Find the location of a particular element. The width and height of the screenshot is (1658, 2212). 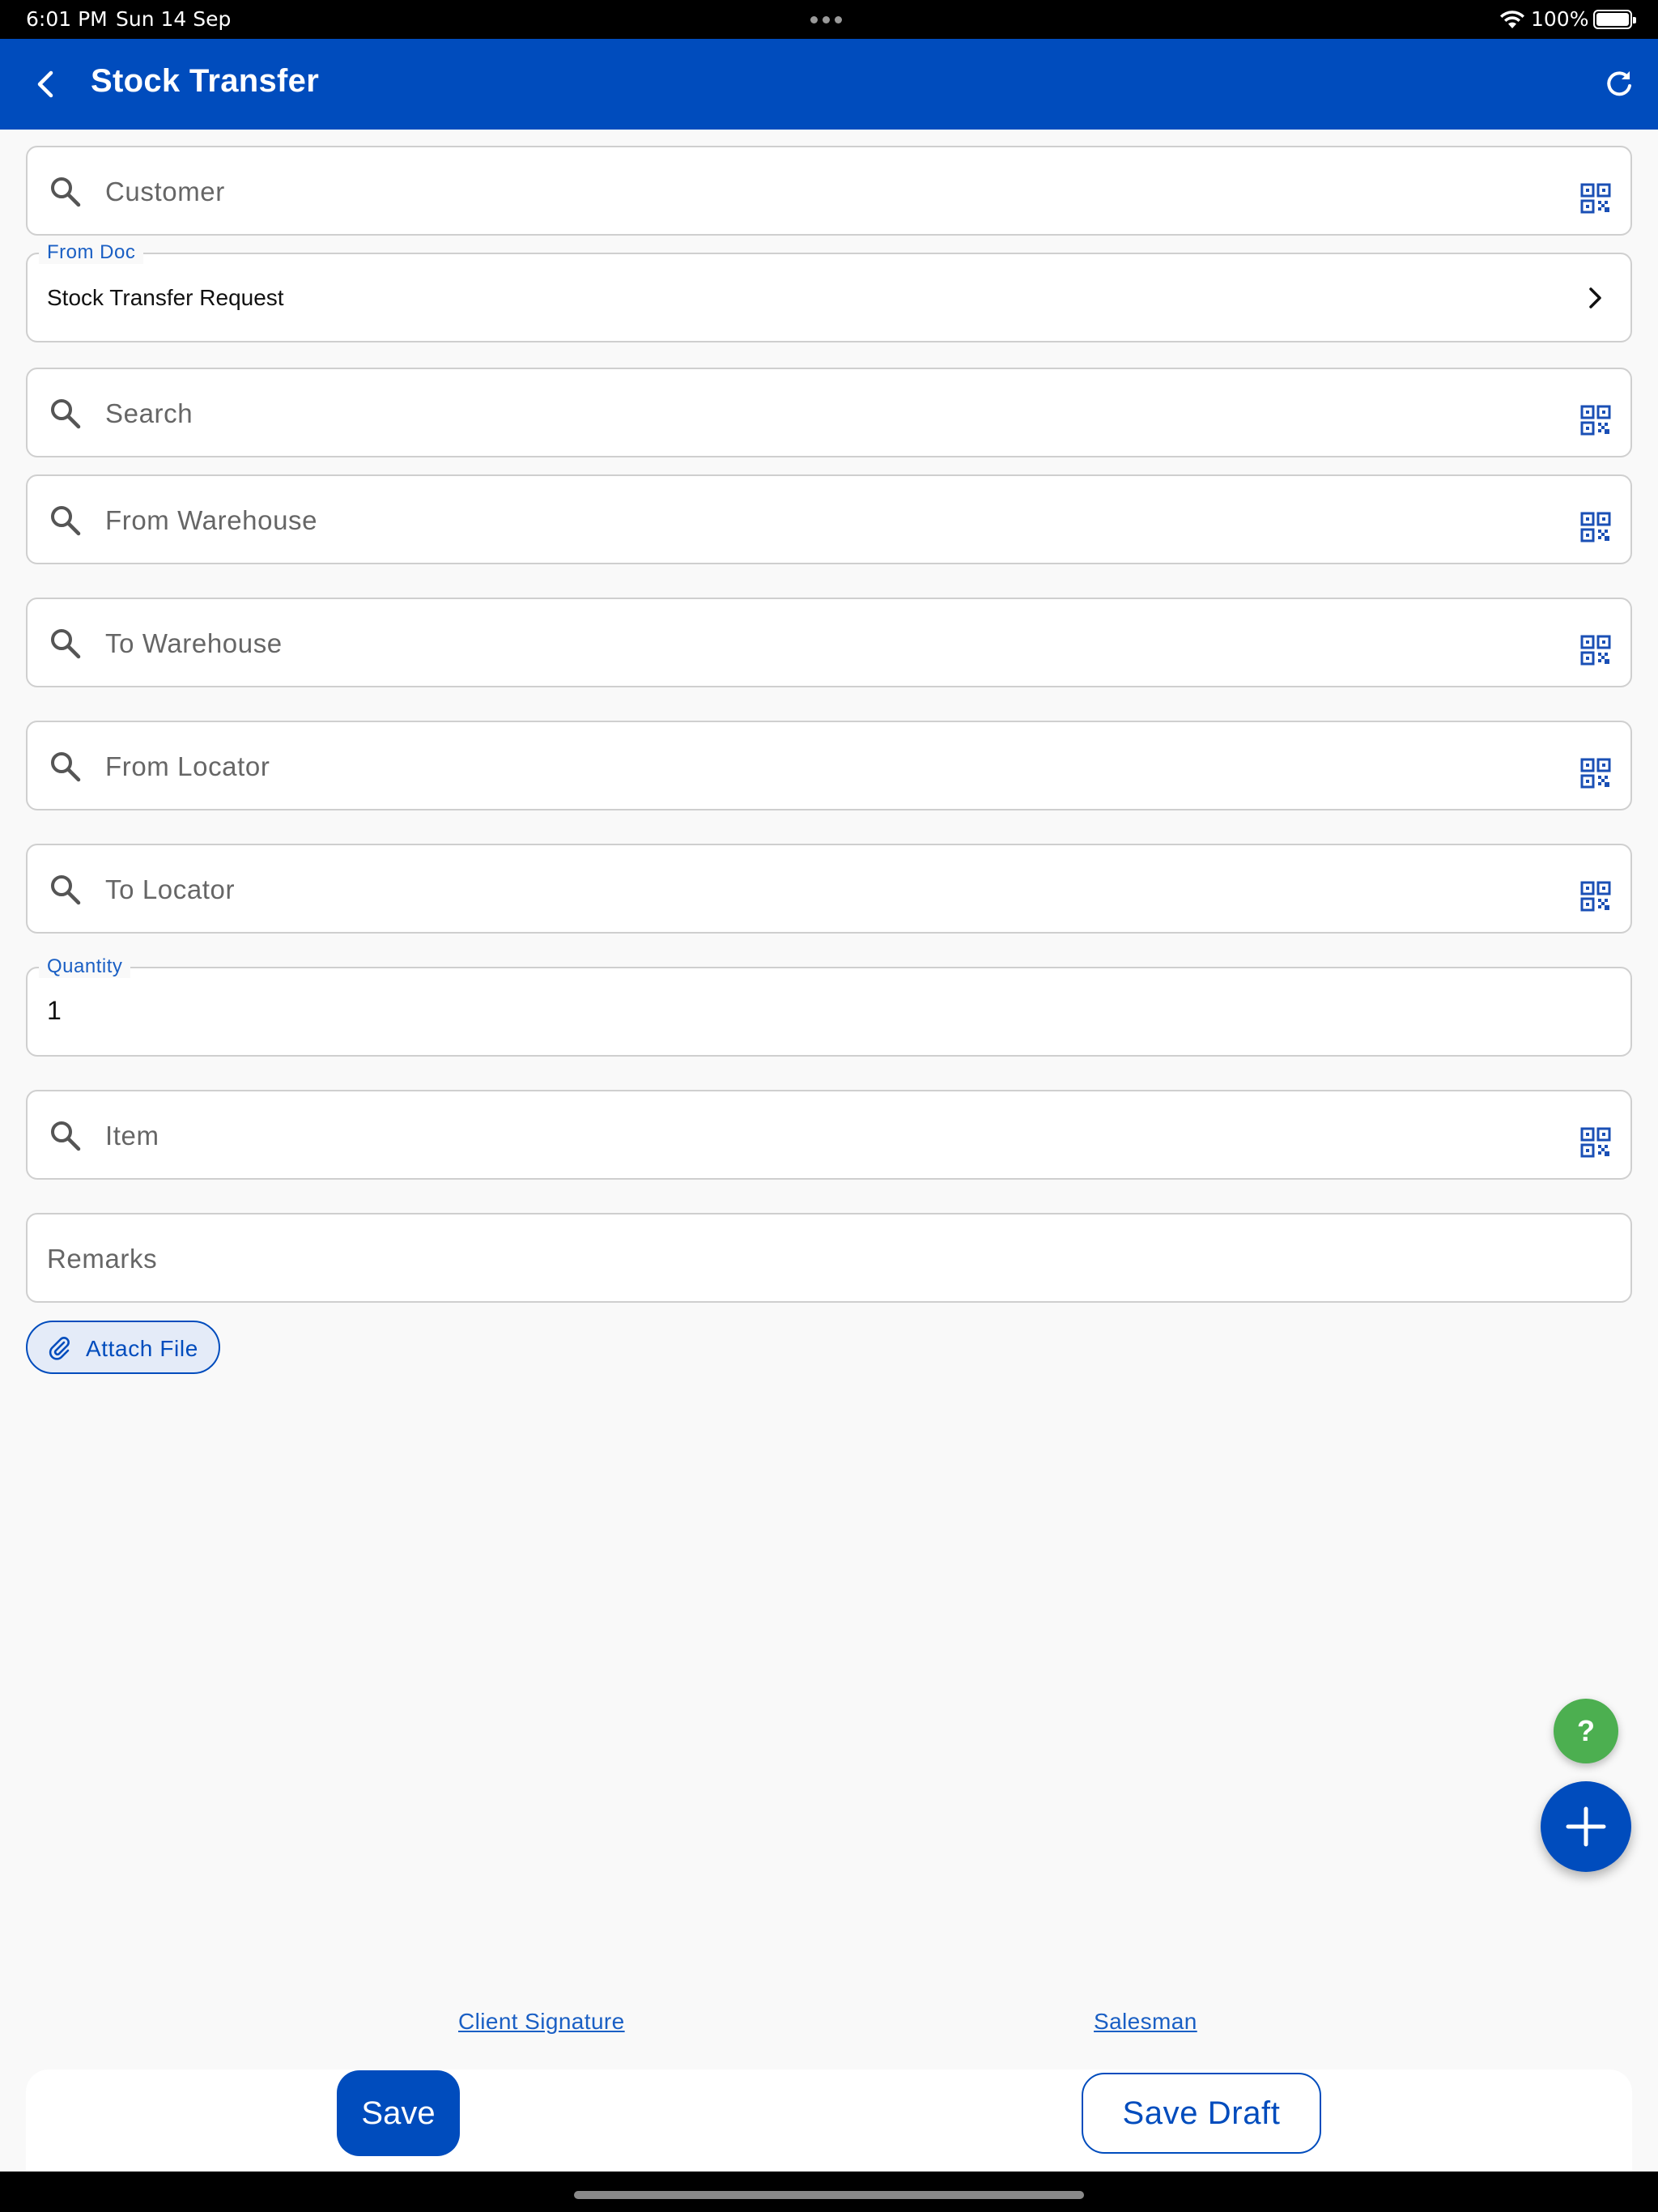

plus-icon is located at coordinates (1586, 1827).